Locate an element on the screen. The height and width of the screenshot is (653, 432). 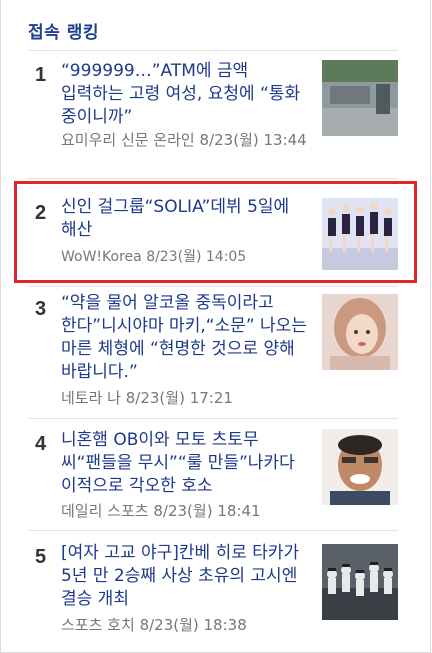
meta-line: 요미우리 신문 온라인 8/23(월) 13:44 is located at coordinates (191, 140).